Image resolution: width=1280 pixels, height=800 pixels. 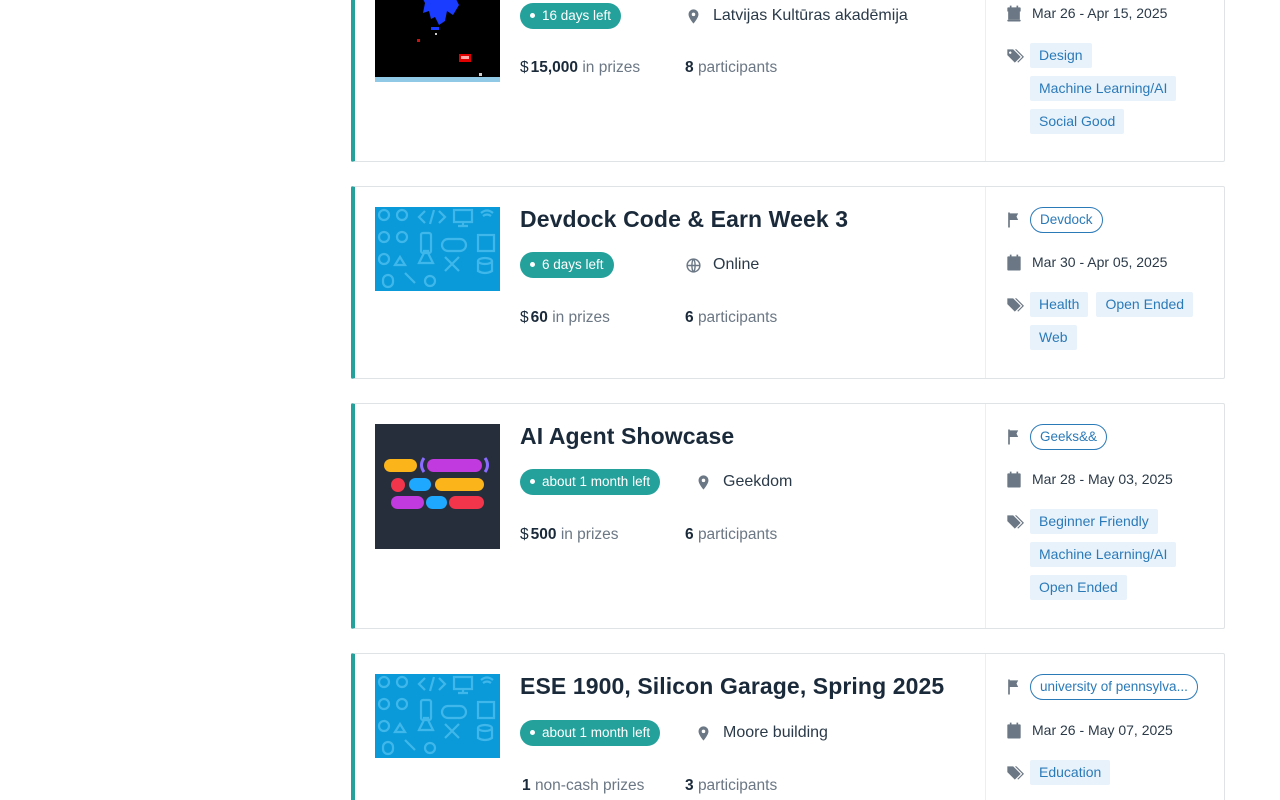 I want to click on location: Online, so click(x=722, y=265).